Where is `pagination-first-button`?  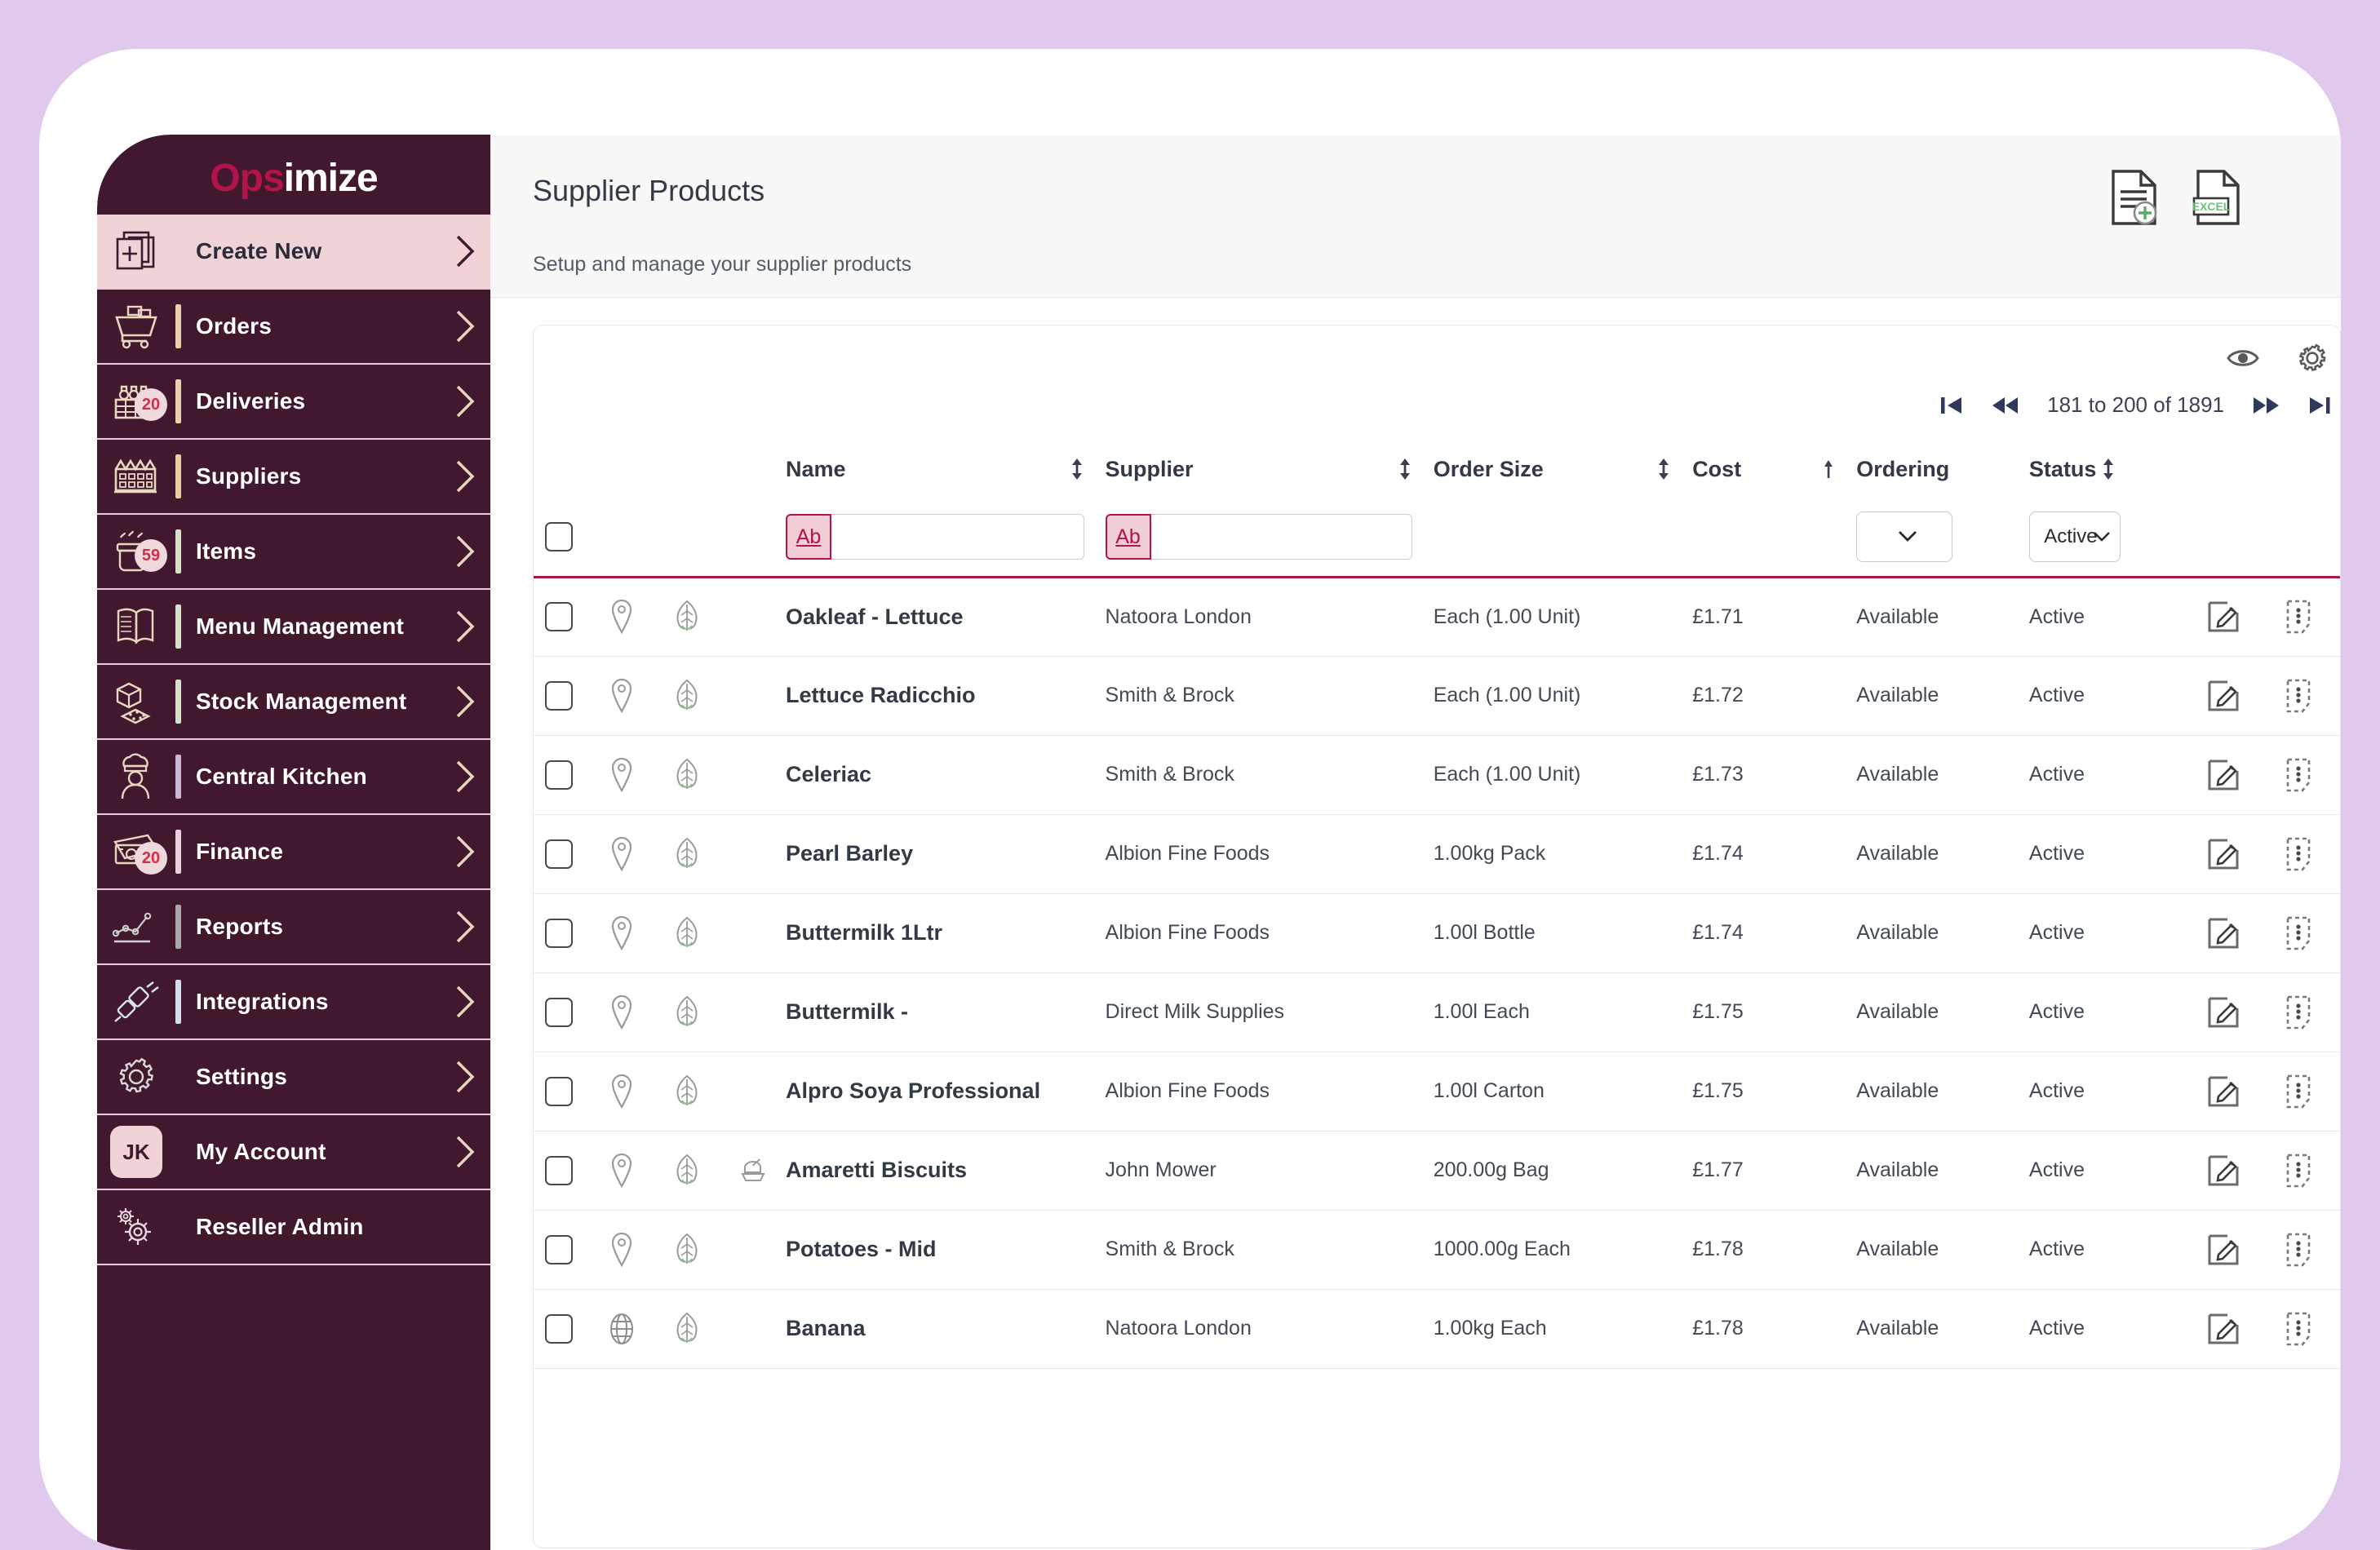 pagination-first-button is located at coordinates (1951, 405).